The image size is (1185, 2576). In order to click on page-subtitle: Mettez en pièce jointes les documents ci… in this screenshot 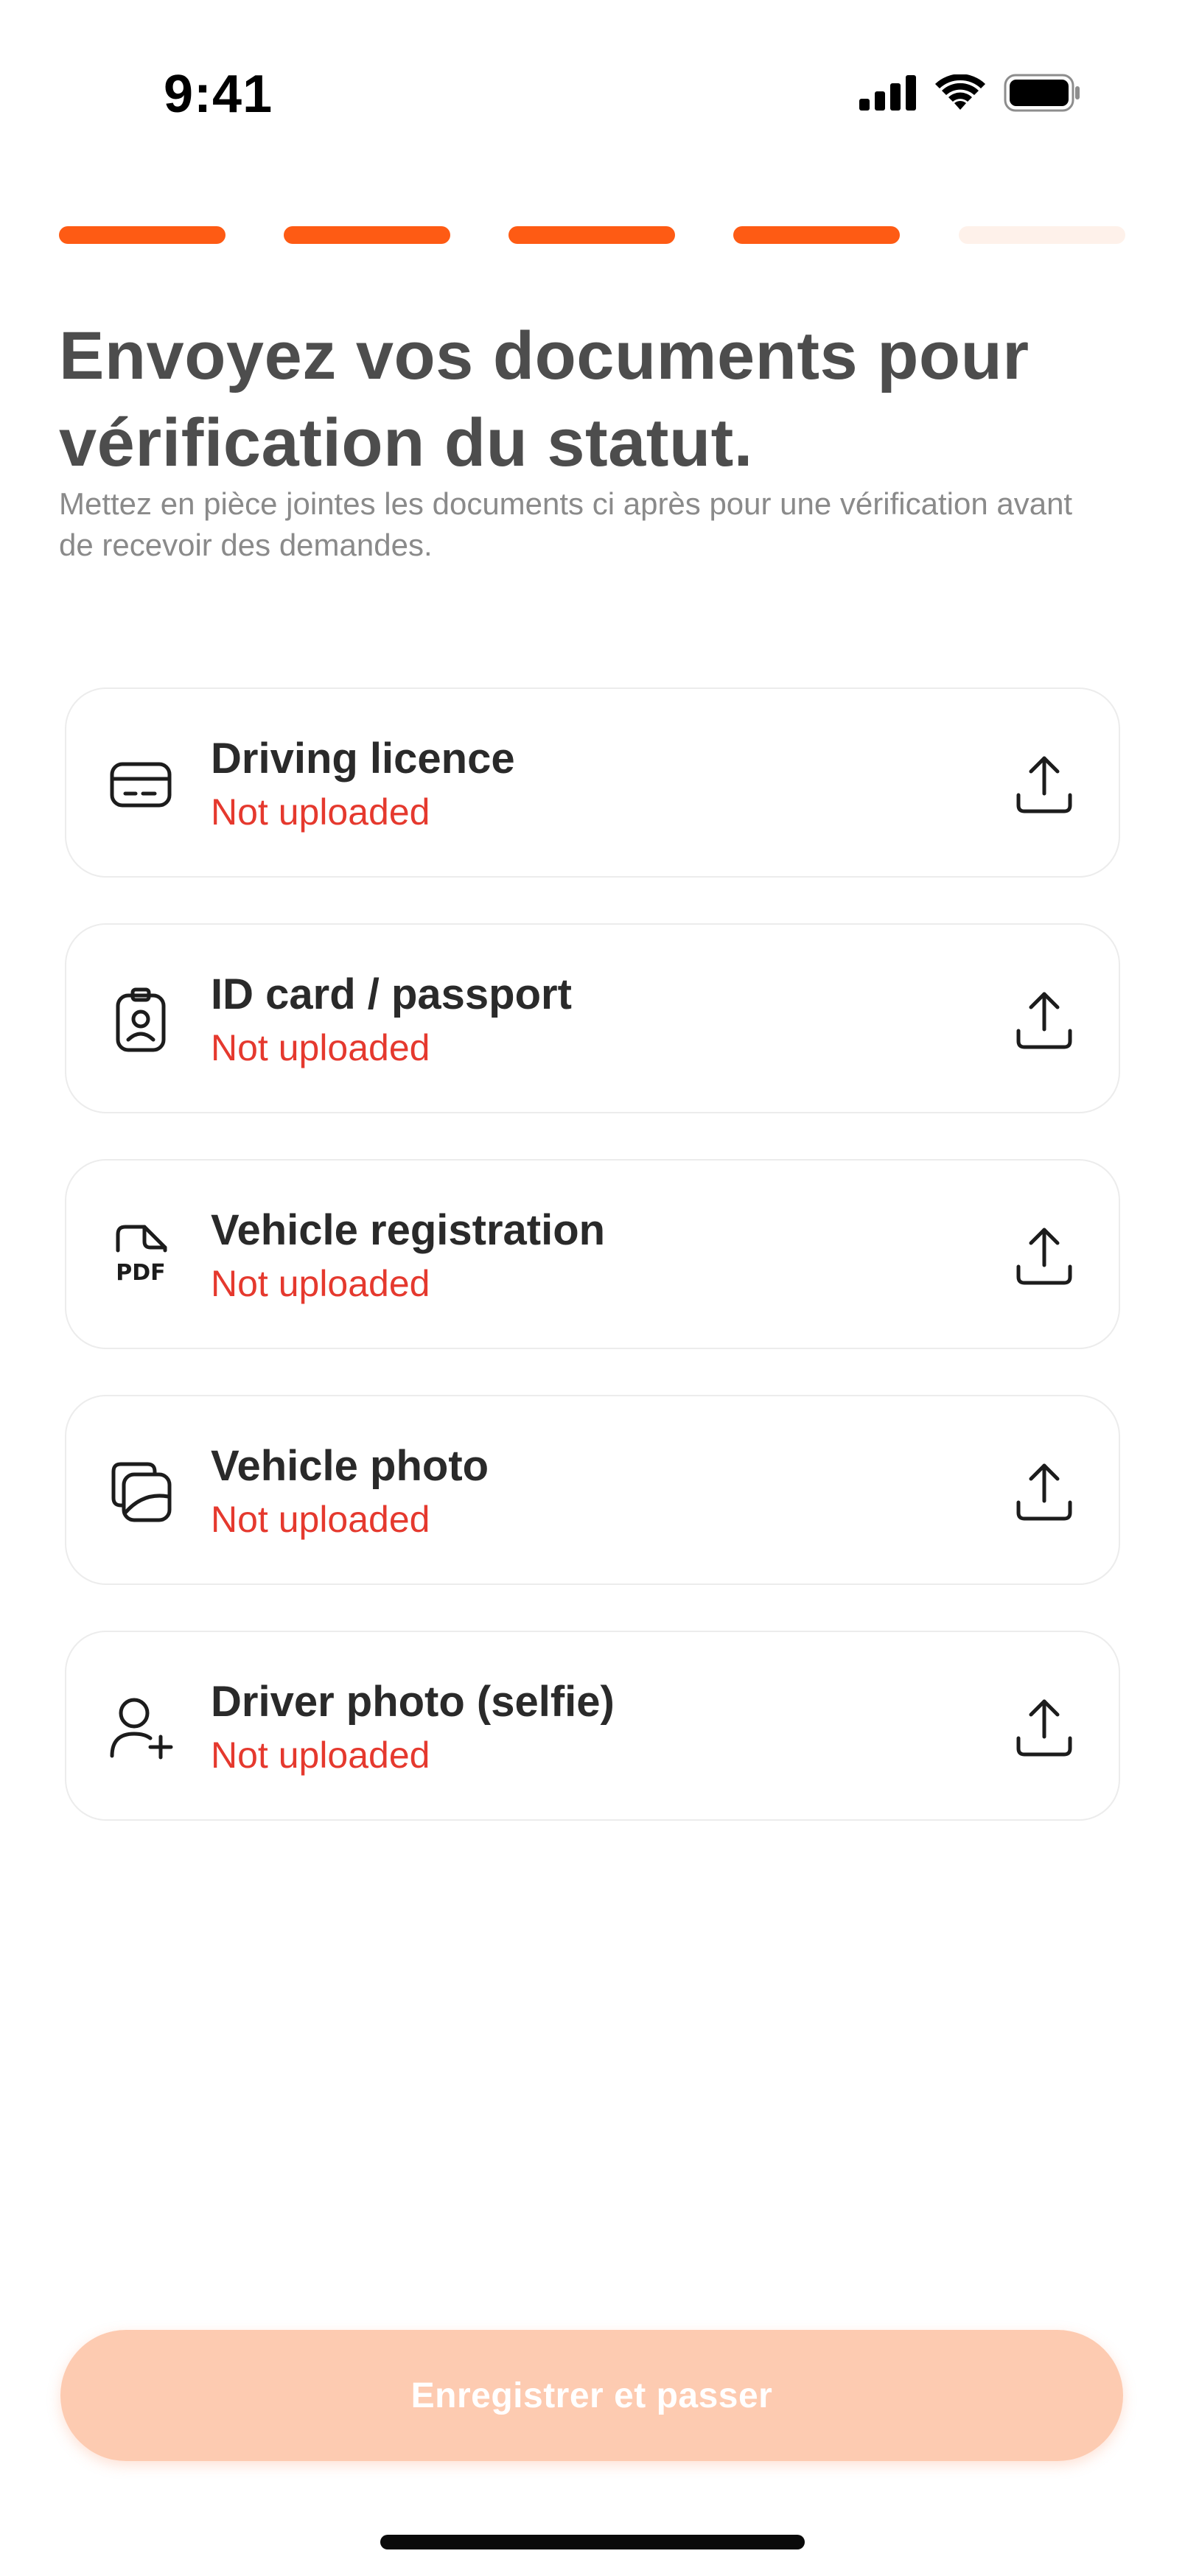, I will do `click(566, 524)`.